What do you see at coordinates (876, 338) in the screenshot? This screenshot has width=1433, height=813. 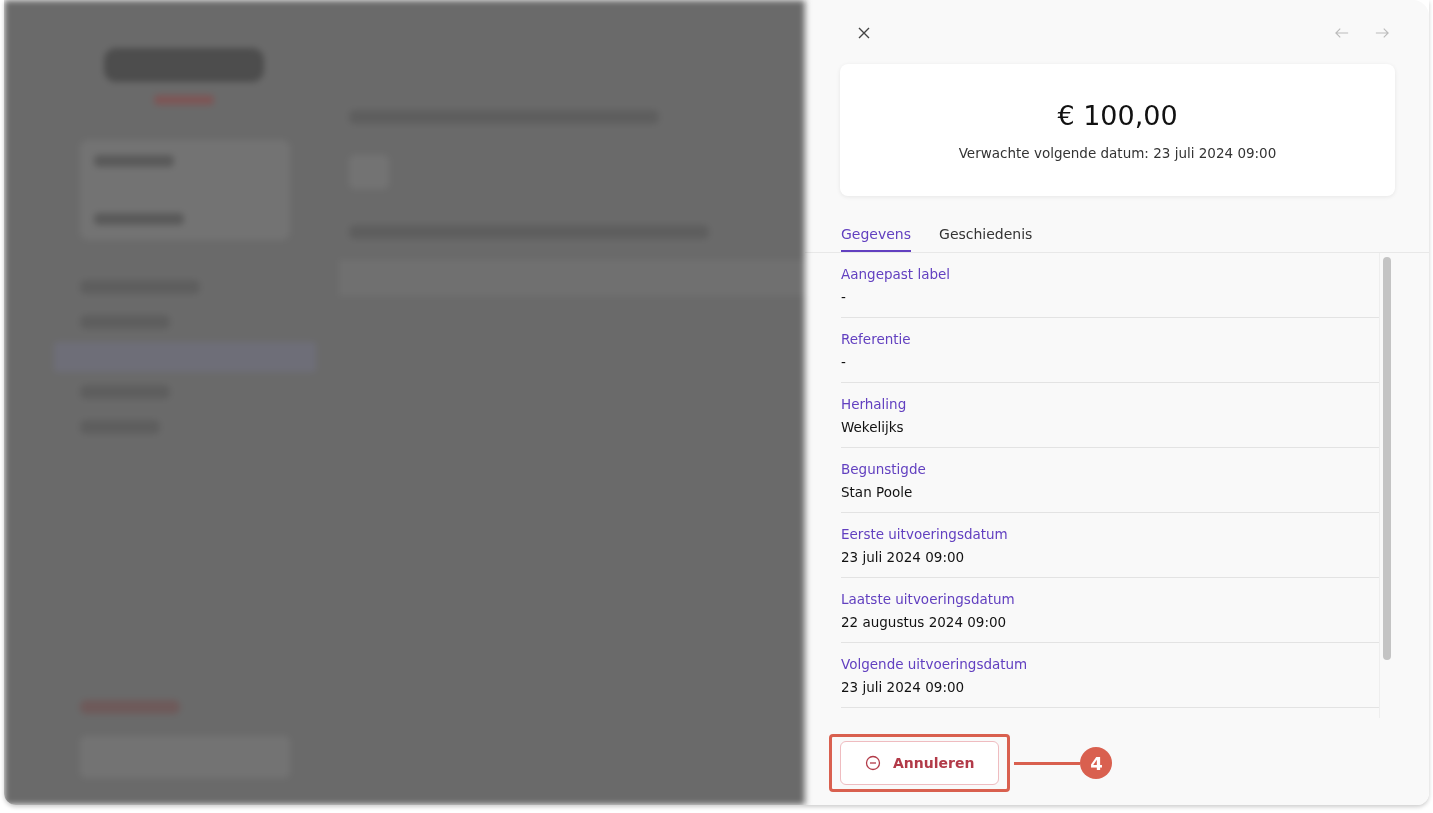 I see `field-label: Referentie` at bounding box center [876, 338].